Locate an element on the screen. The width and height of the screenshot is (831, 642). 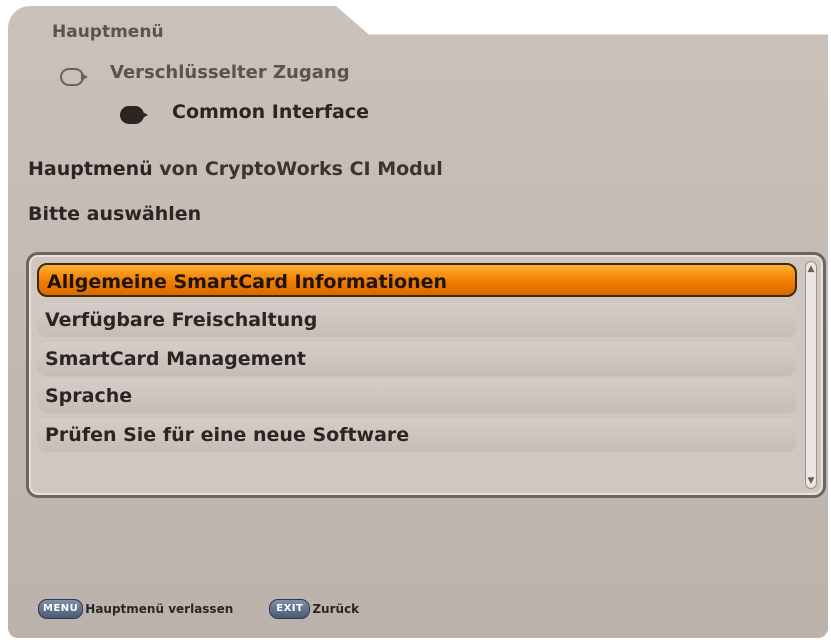
breadcrumb-root: Hauptmenü is located at coordinates (108, 32).